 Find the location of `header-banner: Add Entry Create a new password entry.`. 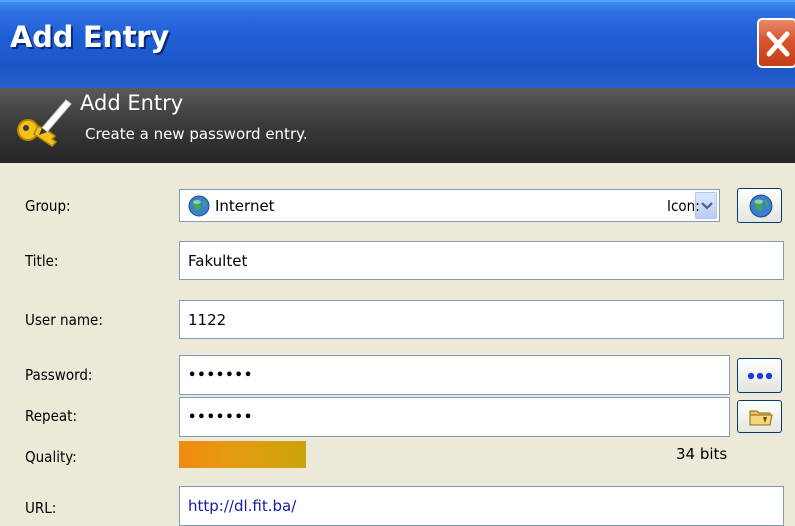

header-banner: Add Entry Create a new password entry. is located at coordinates (397, 125).